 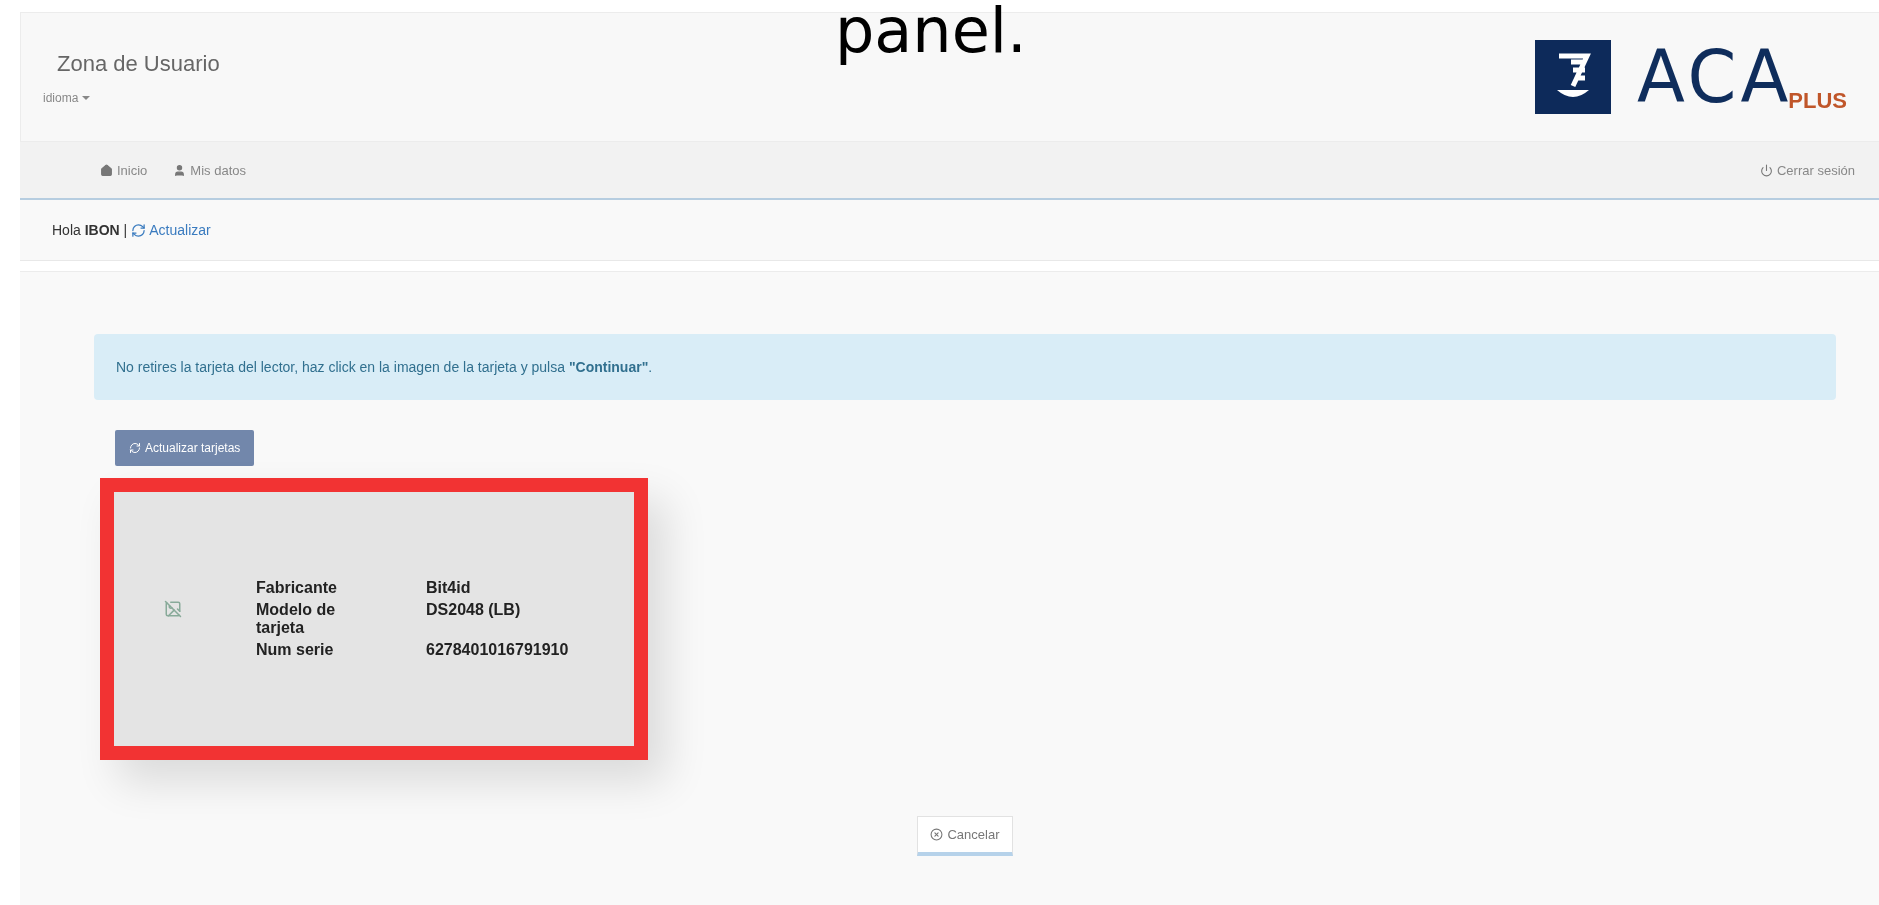 What do you see at coordinates (1807, 170) in the screenshot?
I see `logout-link: Cerrar sesión` at bounding box center [1807, 170].